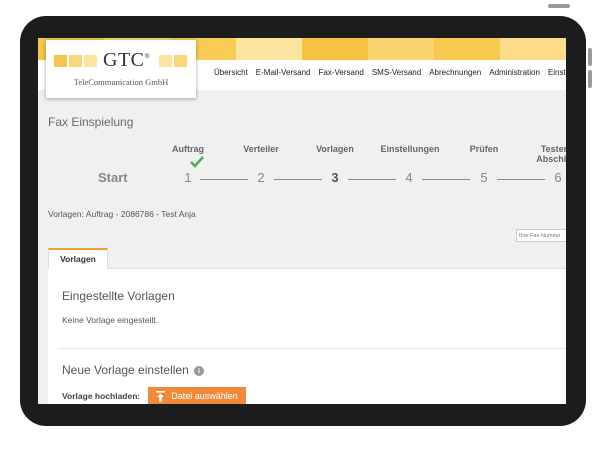 Image resolution: width=600 pixels, height=450 pixels. I want to click on tablet-power-button, so click(559, 6).